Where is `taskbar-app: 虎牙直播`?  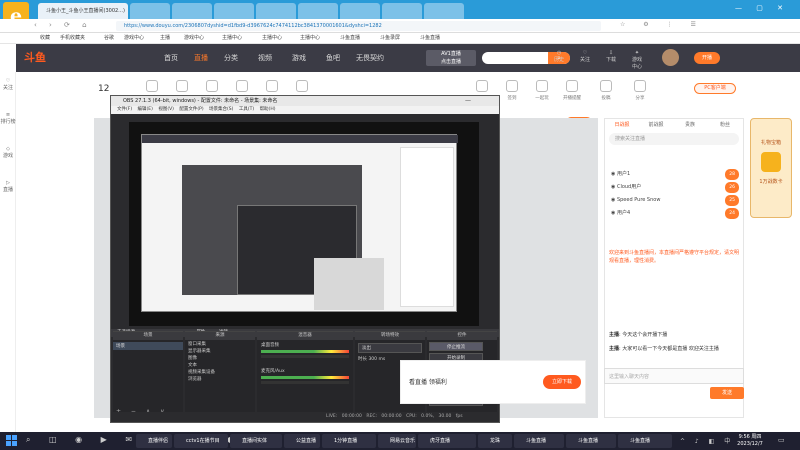 taskbar-app: 虎牙直播 is located at coordinates (447, 441).